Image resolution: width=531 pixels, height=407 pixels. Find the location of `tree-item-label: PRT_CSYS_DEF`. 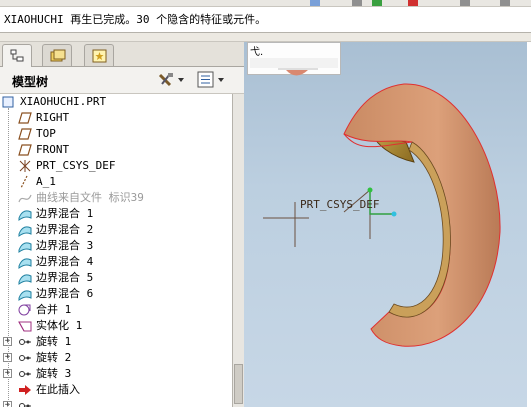

tree-item-label: PRT_CSYS_DEF is located at coordinates (76, 165).